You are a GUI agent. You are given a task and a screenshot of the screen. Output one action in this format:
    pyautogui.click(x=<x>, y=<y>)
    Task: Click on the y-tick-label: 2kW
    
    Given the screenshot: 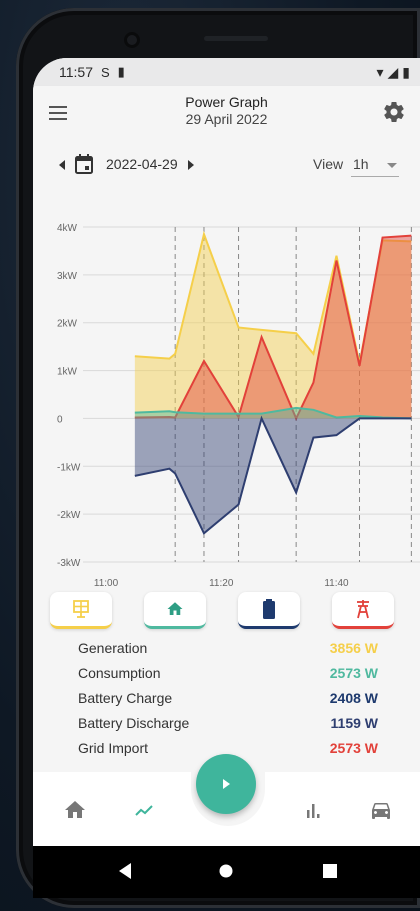 What is the action you would take?
    pyautogui.click(x=67, y=324)
    